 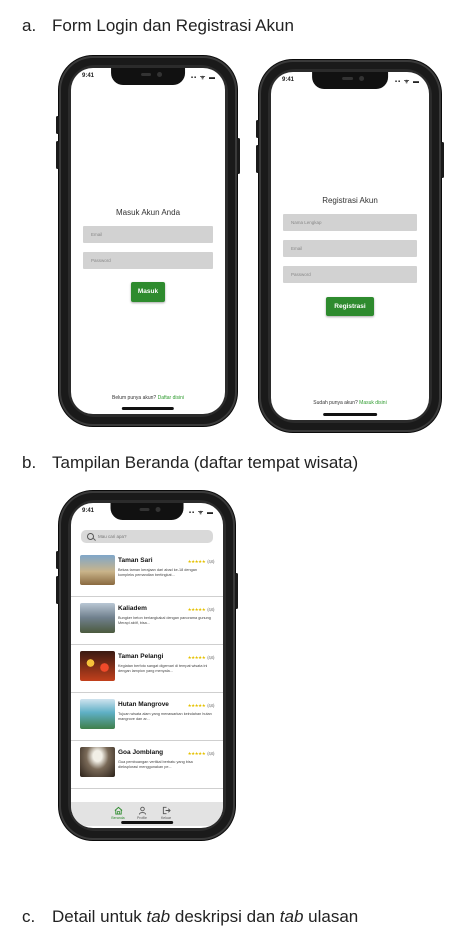 I want to click on search-icon, so click(x=90, y=536).